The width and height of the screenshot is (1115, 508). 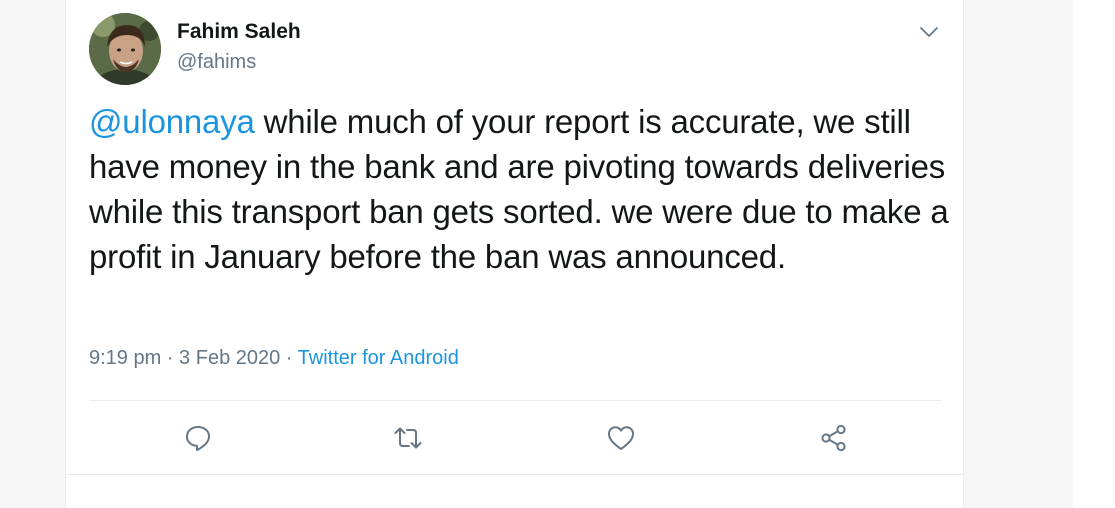 I want to click on tweet-date: 3 Feb 2020, so click(x=229, y=358).